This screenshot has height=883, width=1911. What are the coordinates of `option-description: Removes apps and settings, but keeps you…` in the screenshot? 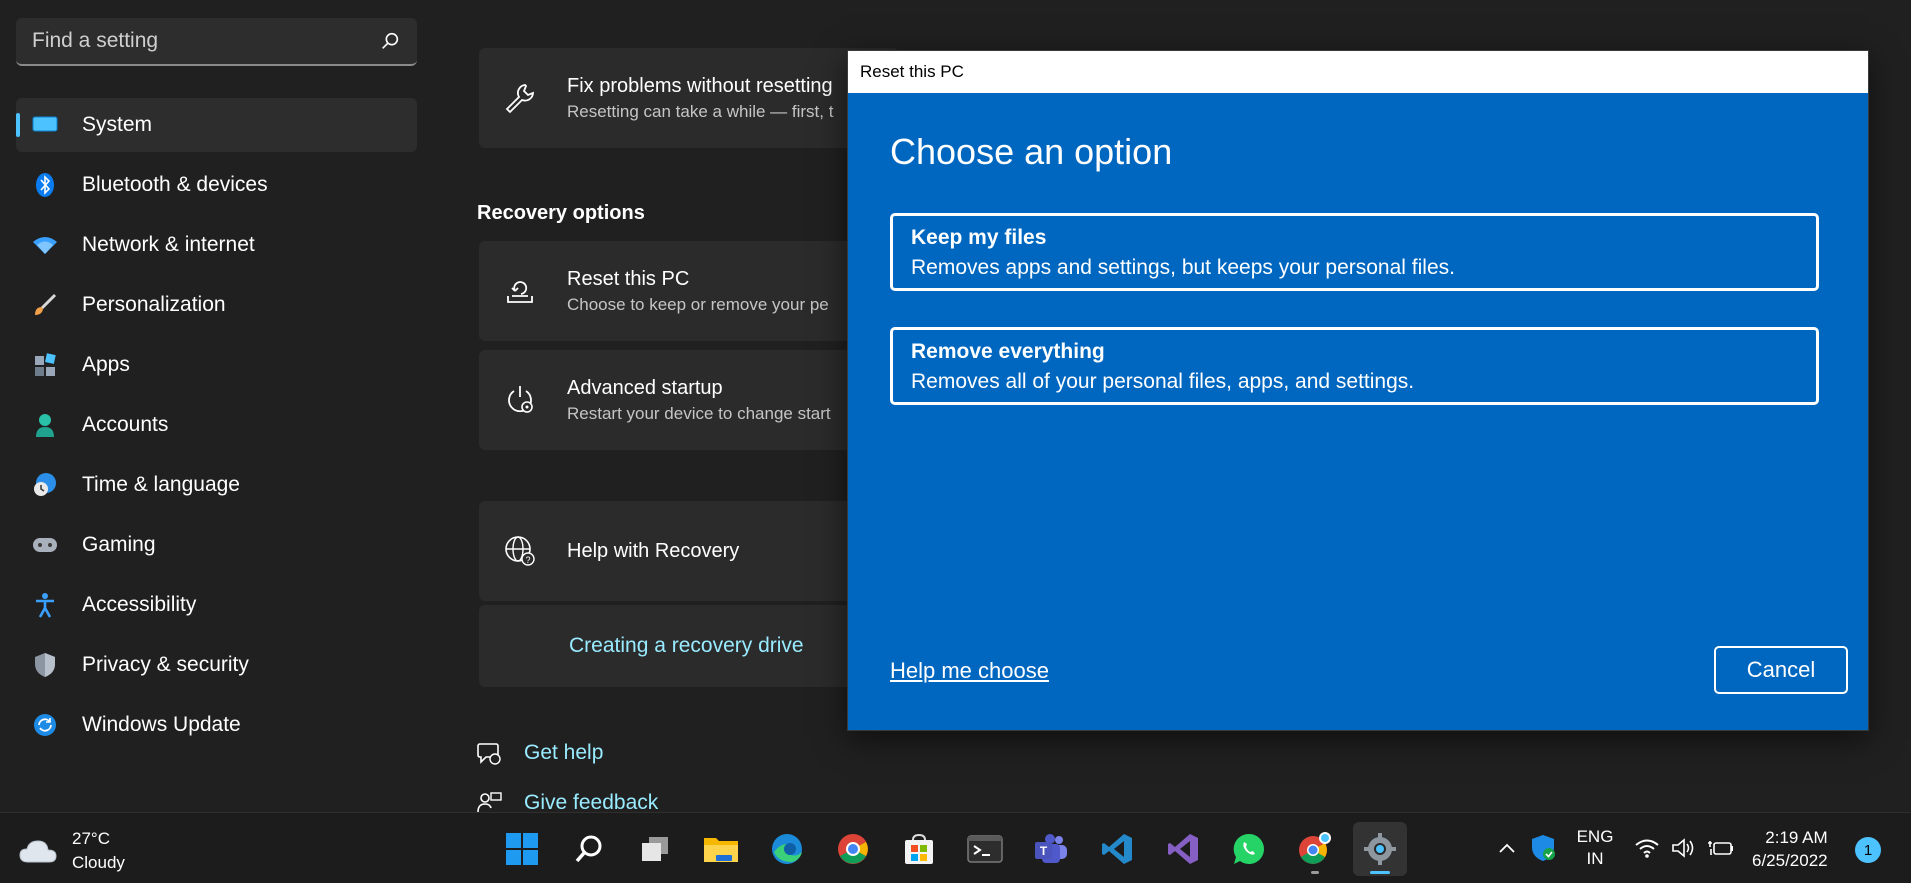 It's located at (1183, 267).